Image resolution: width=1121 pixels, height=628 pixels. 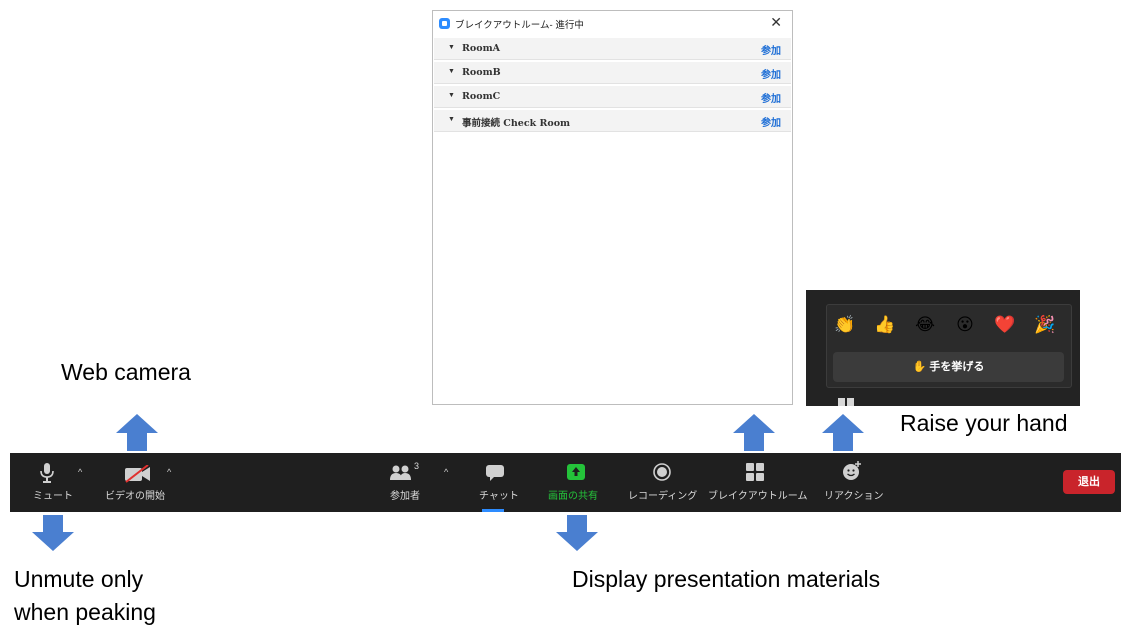 I want to click on annotation-unmute-line1: Unmute only, so click(x=79, y=579).